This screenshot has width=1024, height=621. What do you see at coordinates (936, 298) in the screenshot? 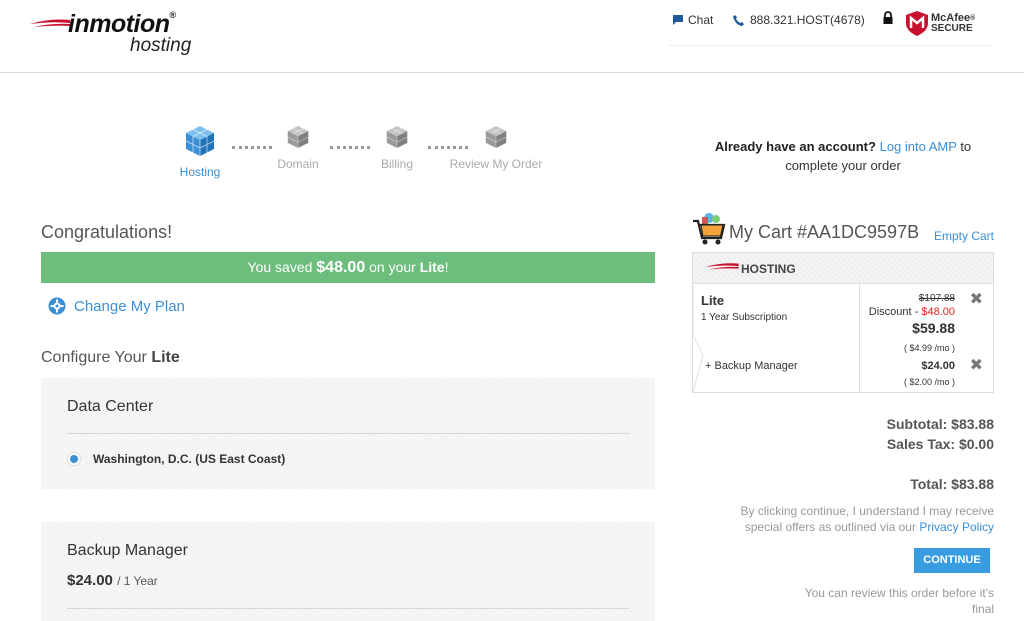
I see `cart-item-old-price: $107.88` at bounding box center [936, 298].